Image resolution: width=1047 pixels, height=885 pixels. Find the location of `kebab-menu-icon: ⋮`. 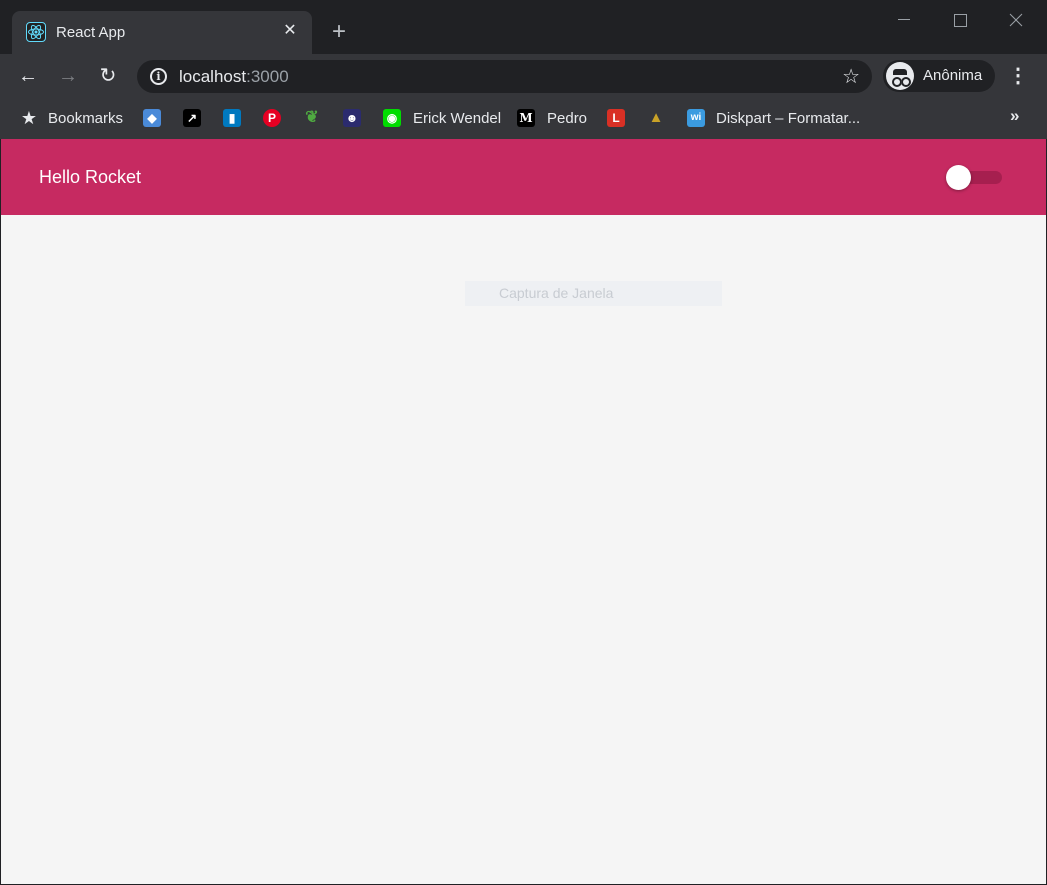

kebab-menu-icon: ⋮ is located at coordinates (1018, 76).